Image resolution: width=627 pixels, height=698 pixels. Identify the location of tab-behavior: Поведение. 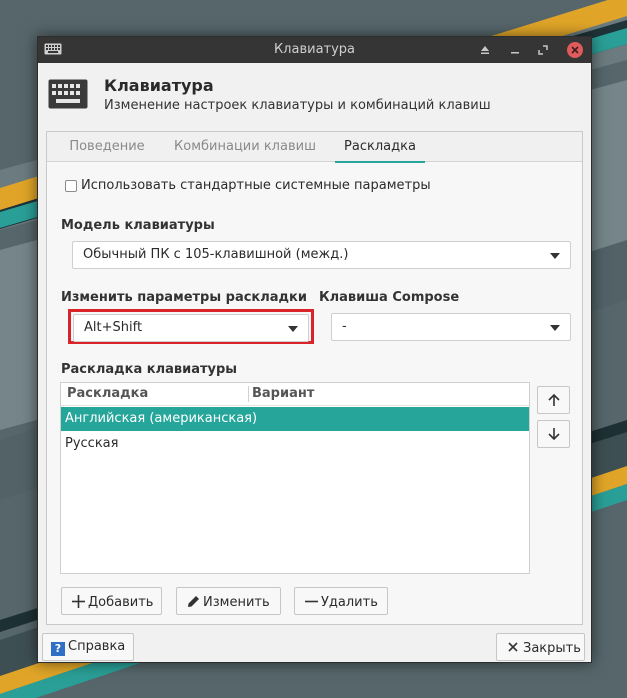
(107, 147).